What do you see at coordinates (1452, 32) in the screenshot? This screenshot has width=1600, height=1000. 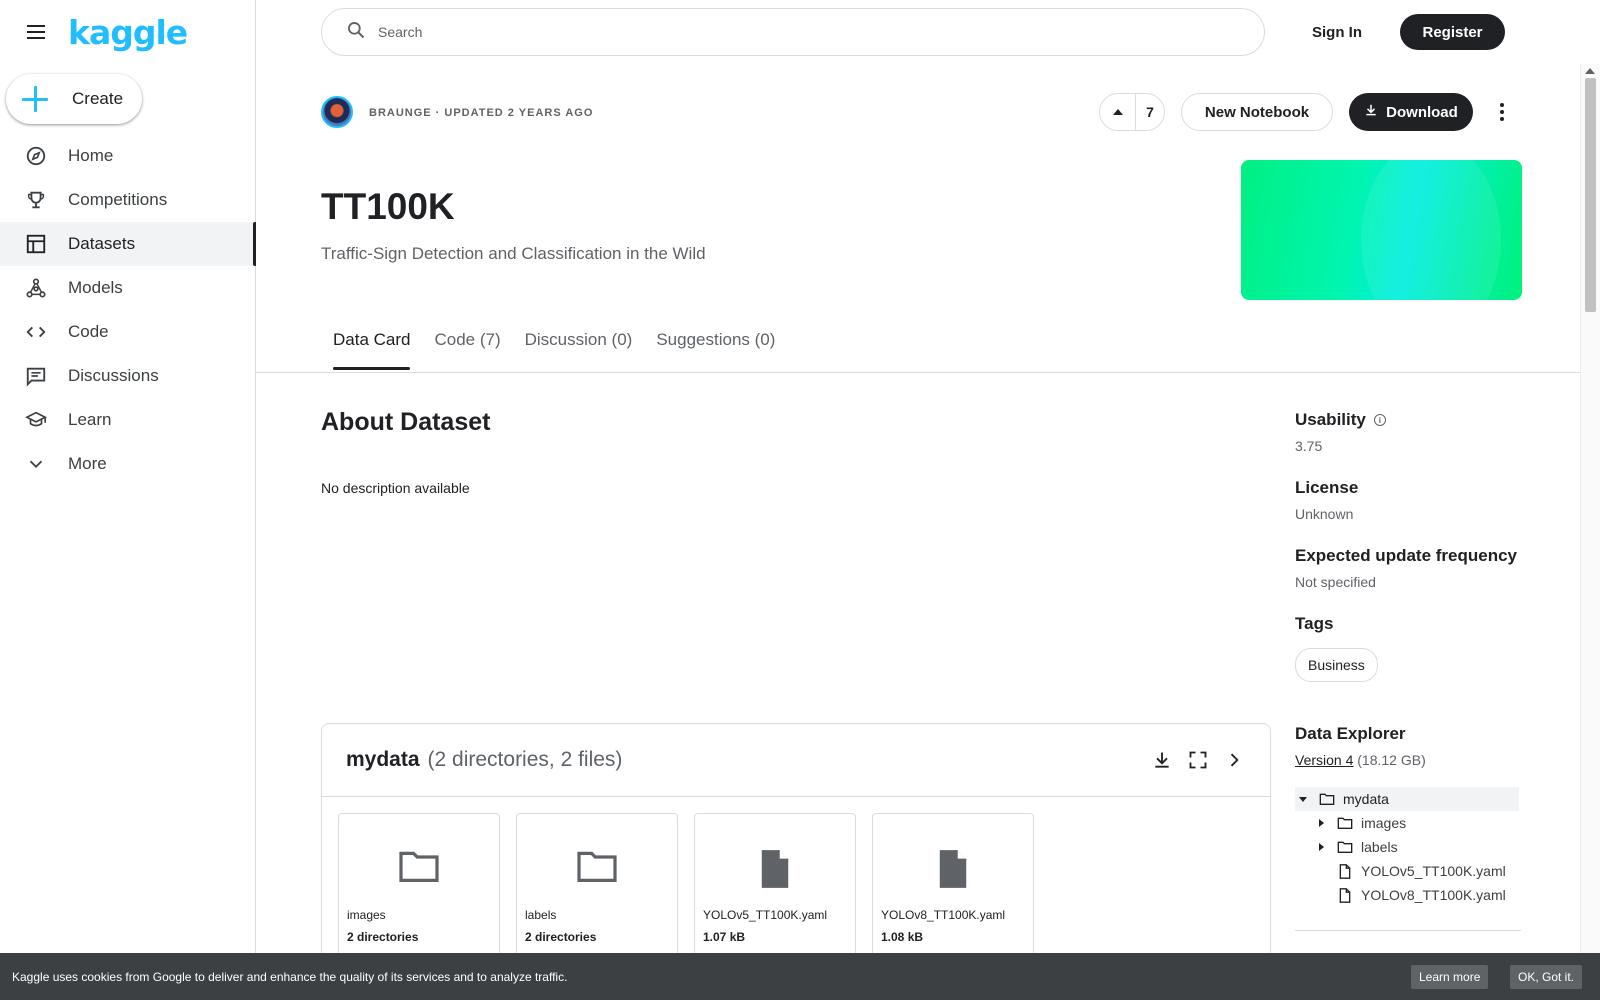 I see `register-button: Register` at bounding box center [1452, 32].